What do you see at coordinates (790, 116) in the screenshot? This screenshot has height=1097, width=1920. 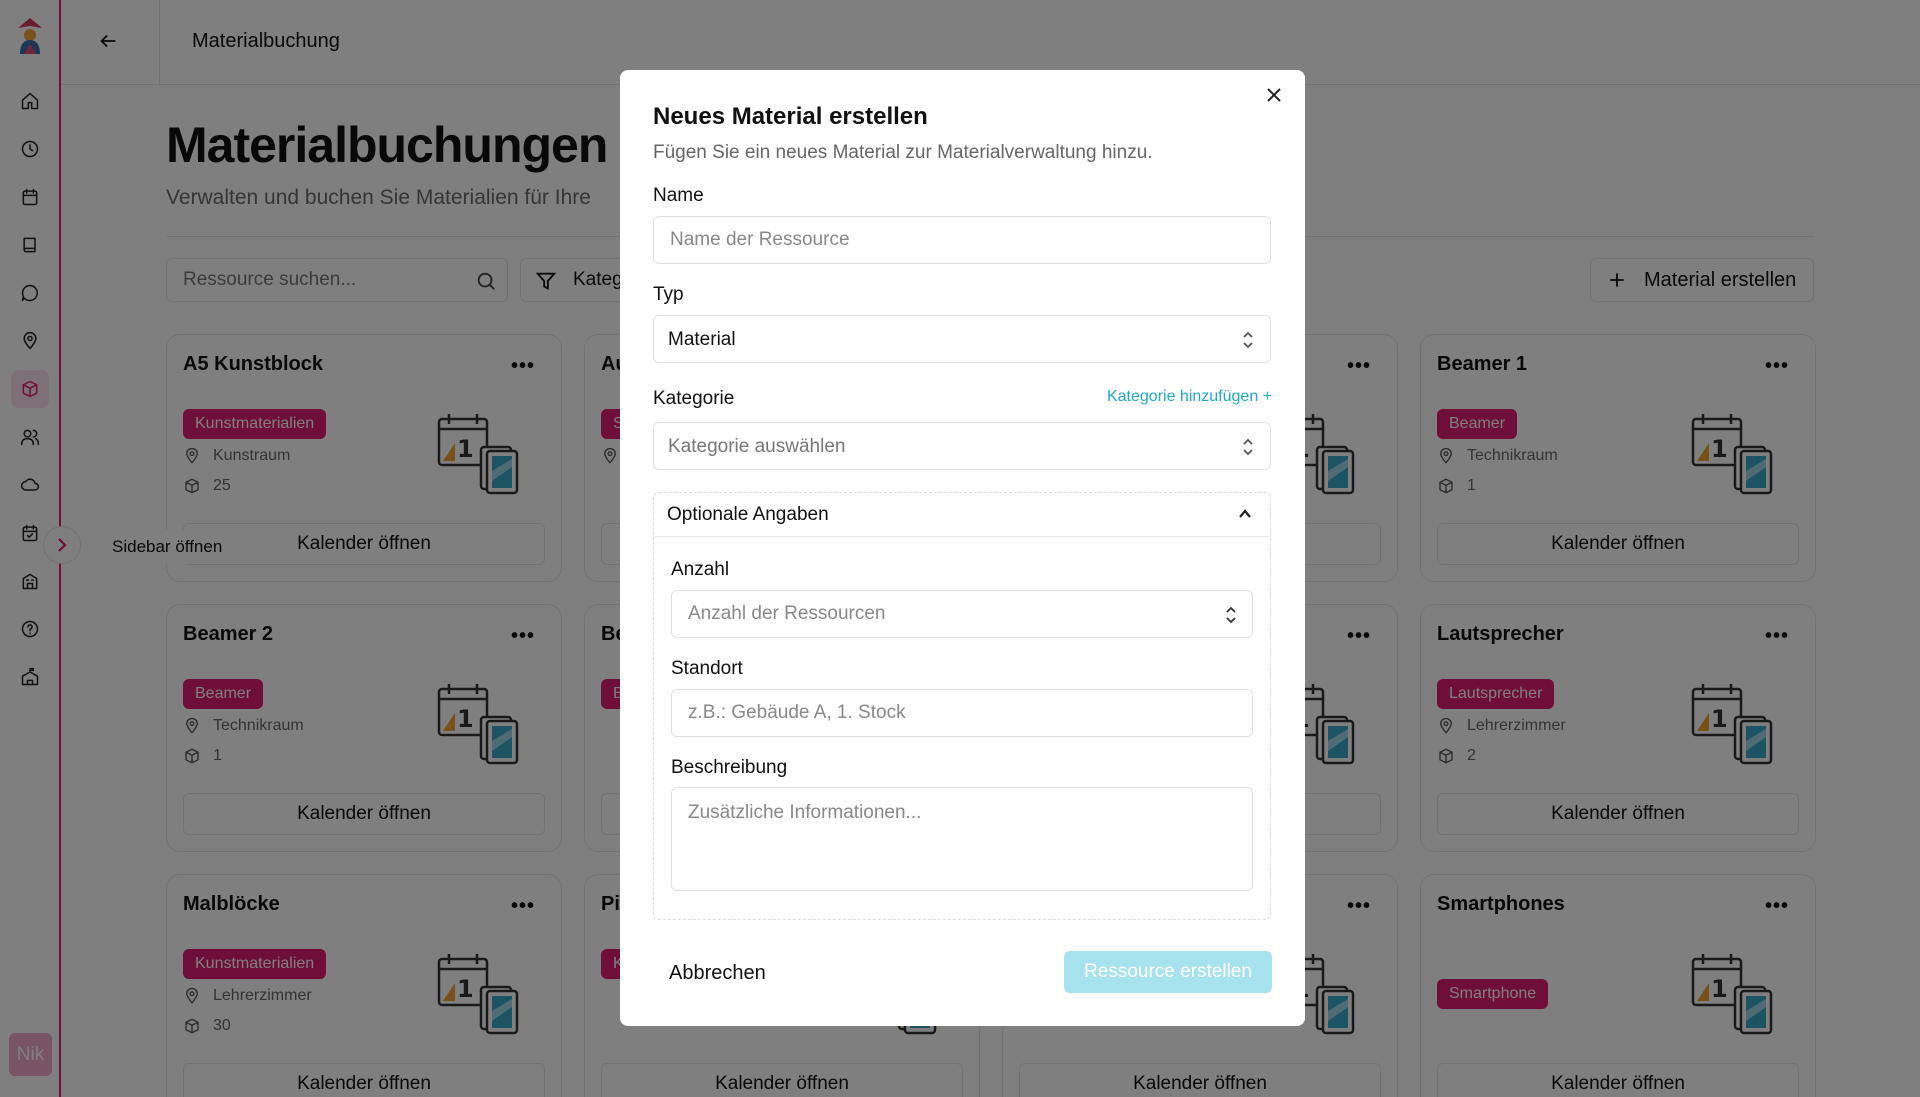 I see `dialog-title: Neues Material erstellen` at bounding box center [790, 116].